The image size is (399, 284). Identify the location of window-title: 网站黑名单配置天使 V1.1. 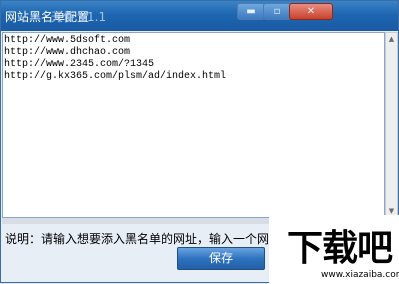
(55, 16).